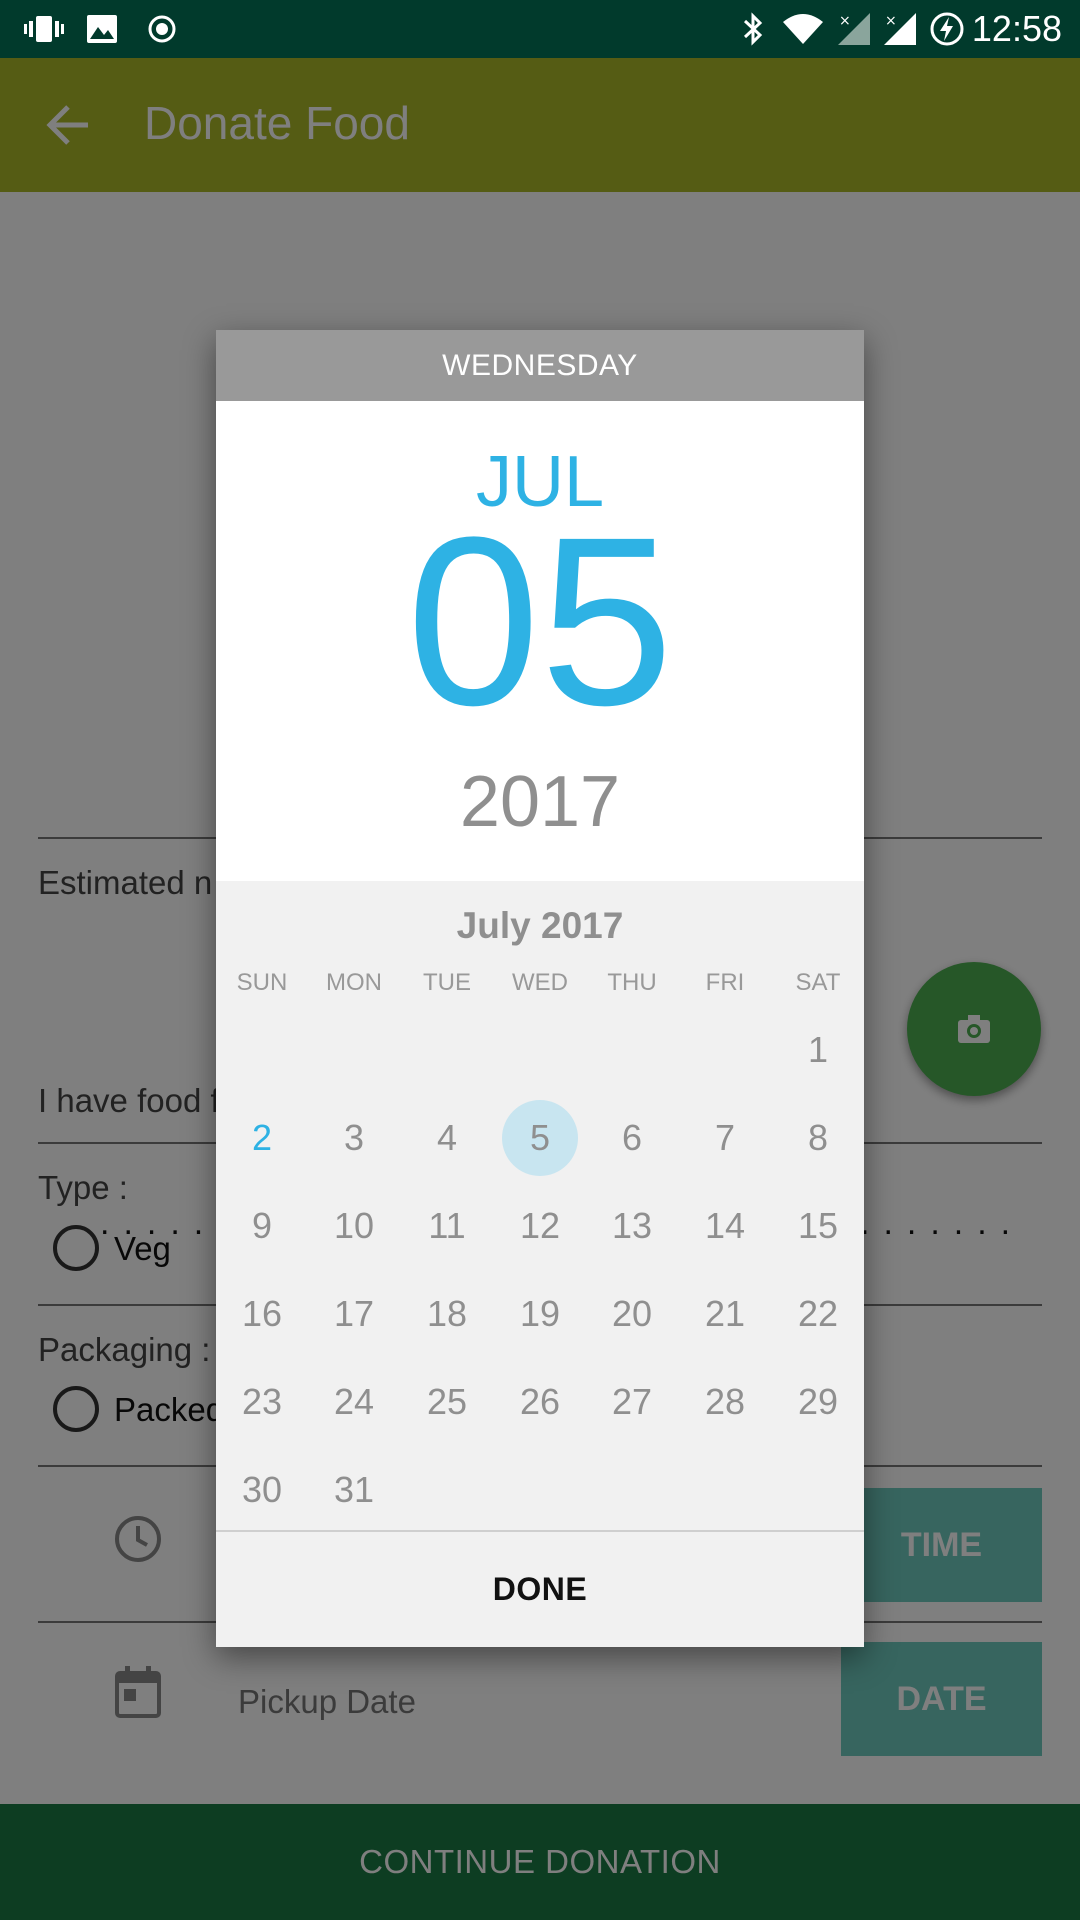 The image size is (1080, 1920). What do you see at coordinates (632, 1402) in the screenshot?
I see `calendar-day: 27` at bounding box center [632, 1402].